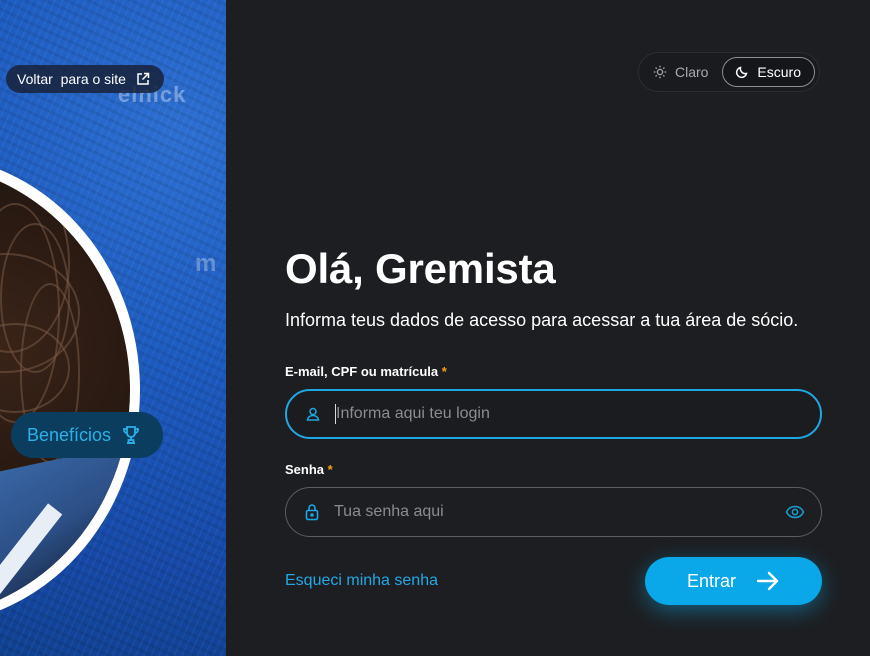 The height and width of the screenshot is (656, 870). I want to click on theme-light-label: Claro, so click(692, 72).